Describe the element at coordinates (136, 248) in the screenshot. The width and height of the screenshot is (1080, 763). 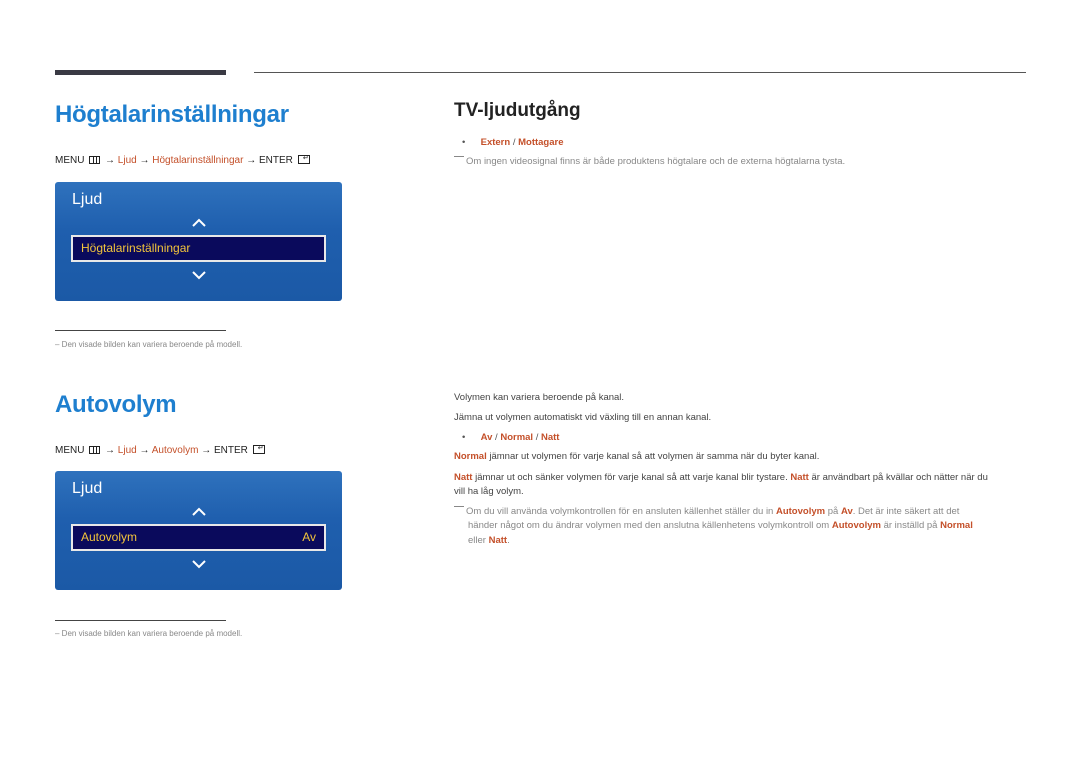
I see `selected-item-label: Högtalarinställningar` at that location.